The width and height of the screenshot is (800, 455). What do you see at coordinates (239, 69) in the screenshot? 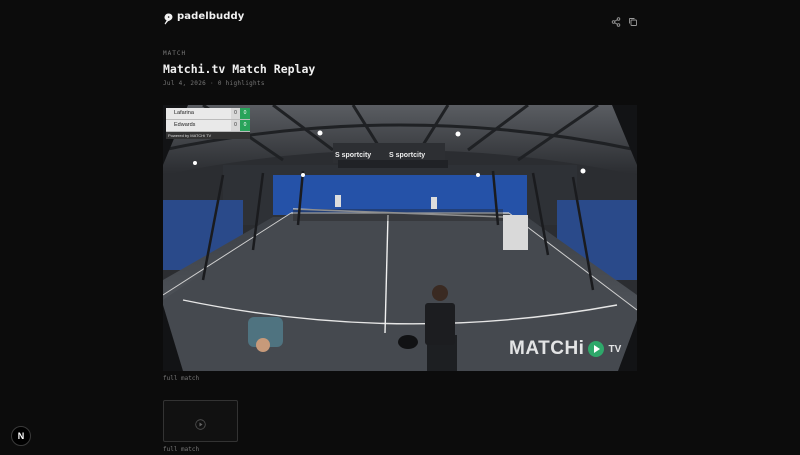
I see `page-title: Matchi.tv Match Replay` at bounding box center [239, 69].